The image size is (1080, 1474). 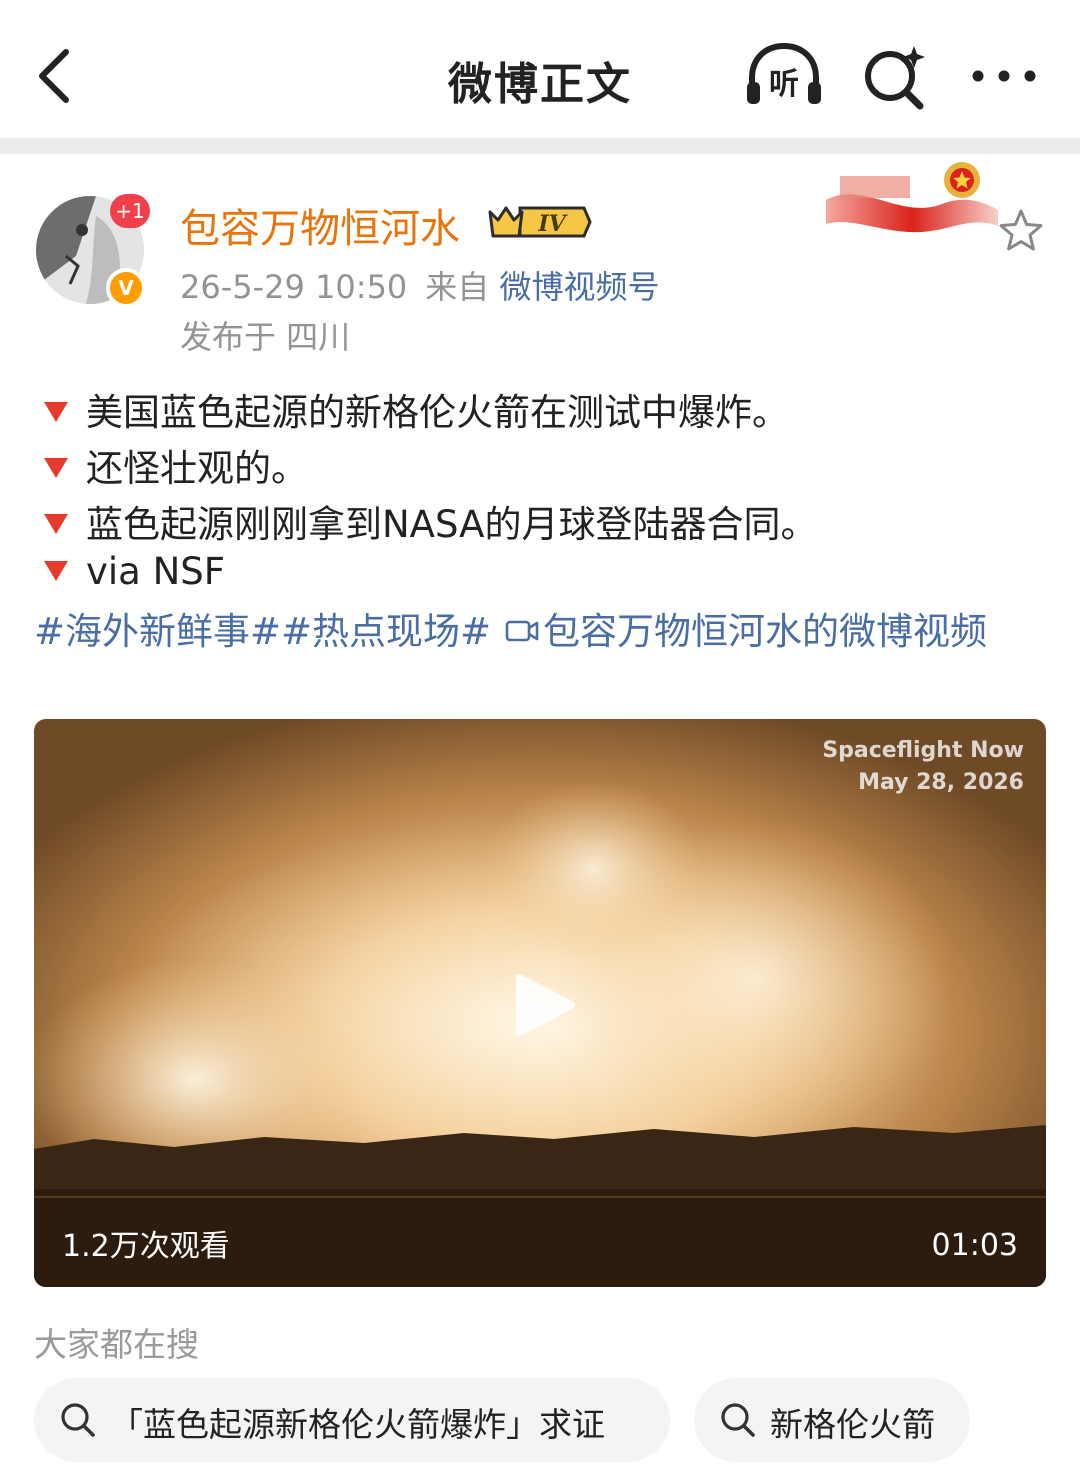 I want to click on more-options-button, so click(x=1004, y=76).